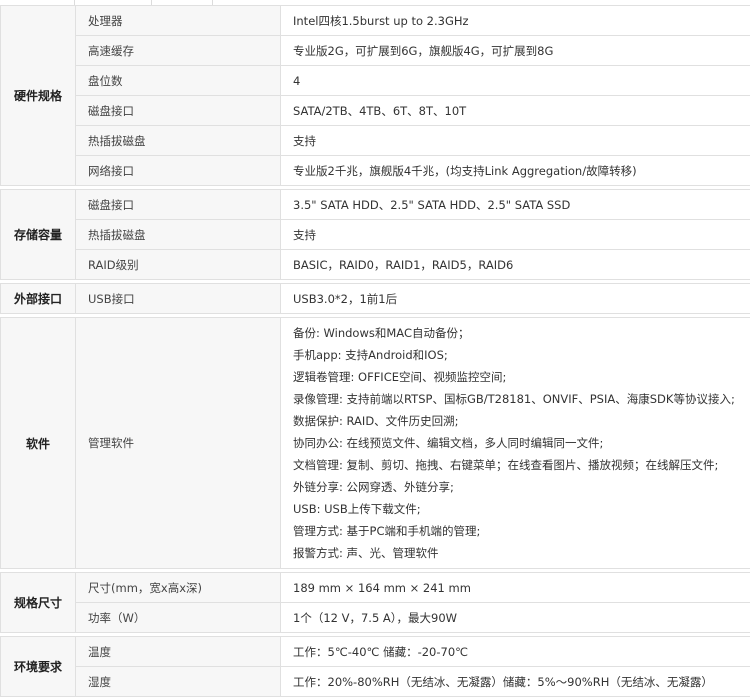  I want to click on list-item: 管理方式: 基于PC端和手机端的管理;, so click(521, 531).